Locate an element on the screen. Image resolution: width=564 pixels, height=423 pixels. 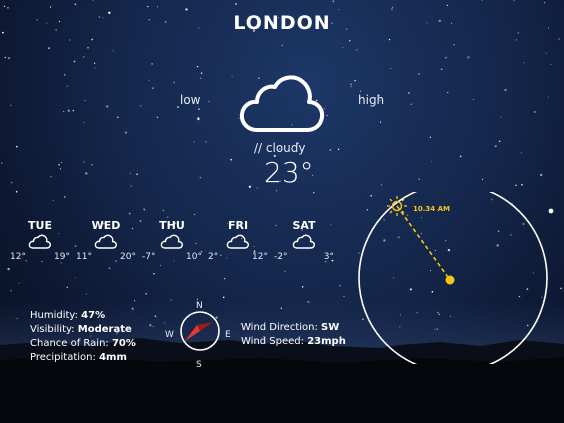
wind-direction-row: Wind Direction: SW is located at coordinates (293, 328).